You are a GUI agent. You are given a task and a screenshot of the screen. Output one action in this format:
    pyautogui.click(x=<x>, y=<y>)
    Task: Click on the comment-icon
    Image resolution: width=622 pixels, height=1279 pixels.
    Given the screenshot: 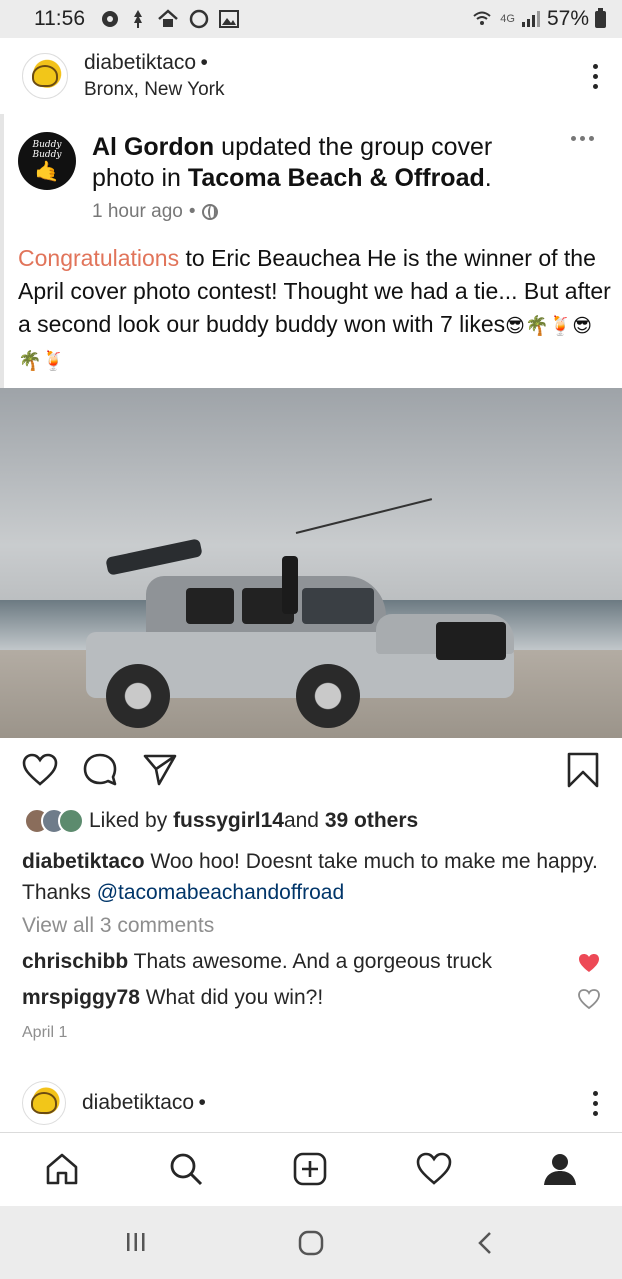 What is the action you would take?
    pyautogui.click(x=100, y=770)
    